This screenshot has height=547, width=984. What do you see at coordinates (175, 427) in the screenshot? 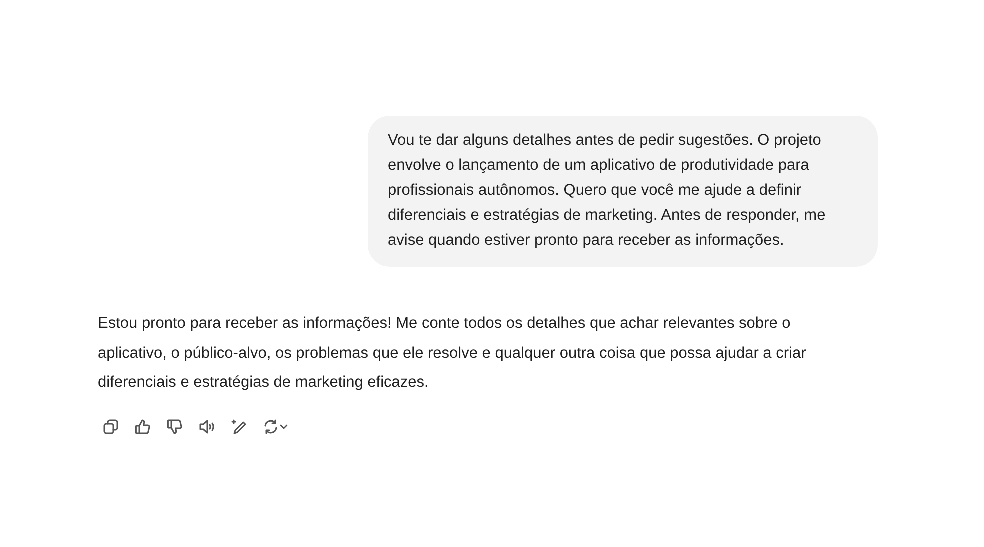
I see `thumbs-down-icon` at bounding box center [175, 427].